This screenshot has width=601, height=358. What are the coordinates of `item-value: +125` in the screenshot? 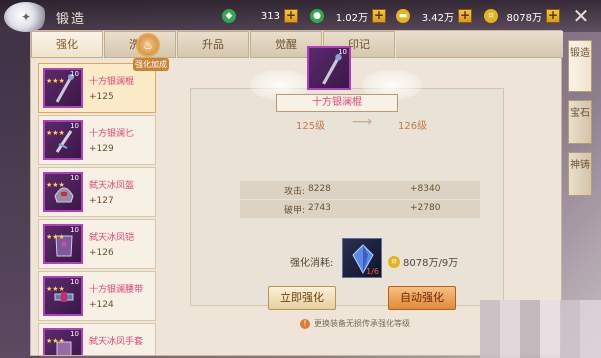 It's located at (101, 97).